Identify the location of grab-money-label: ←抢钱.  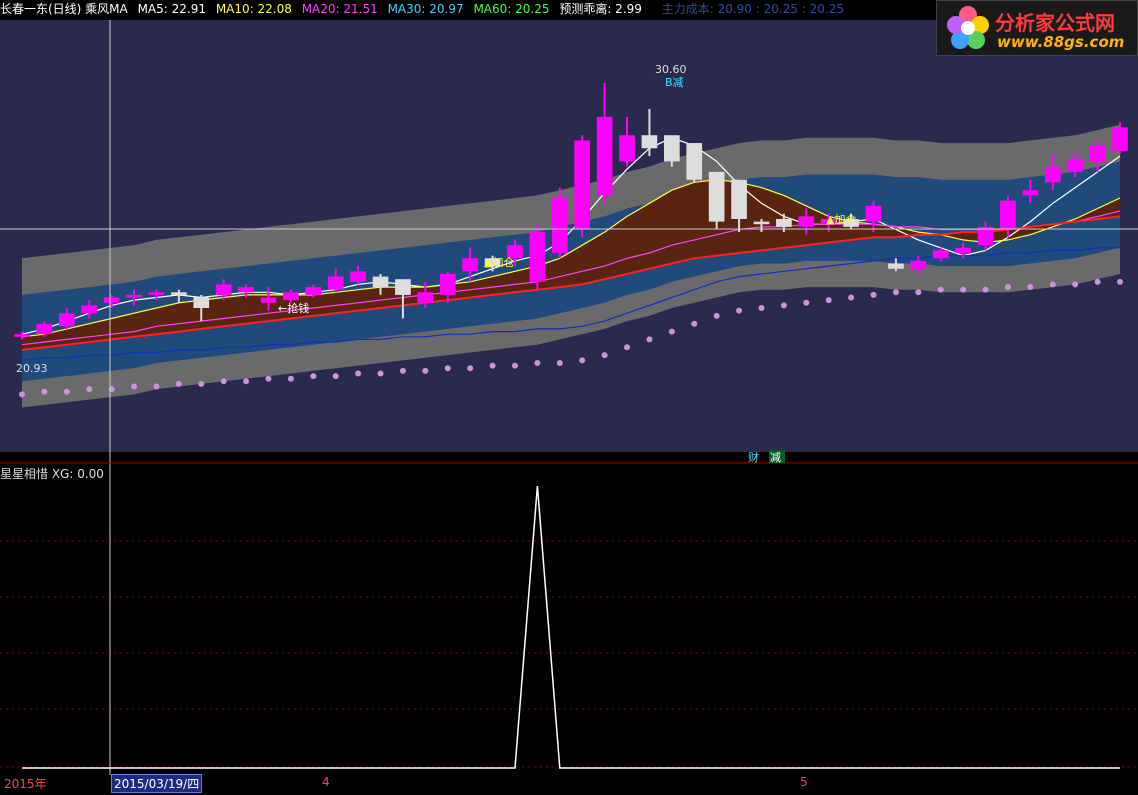
(293, 308).